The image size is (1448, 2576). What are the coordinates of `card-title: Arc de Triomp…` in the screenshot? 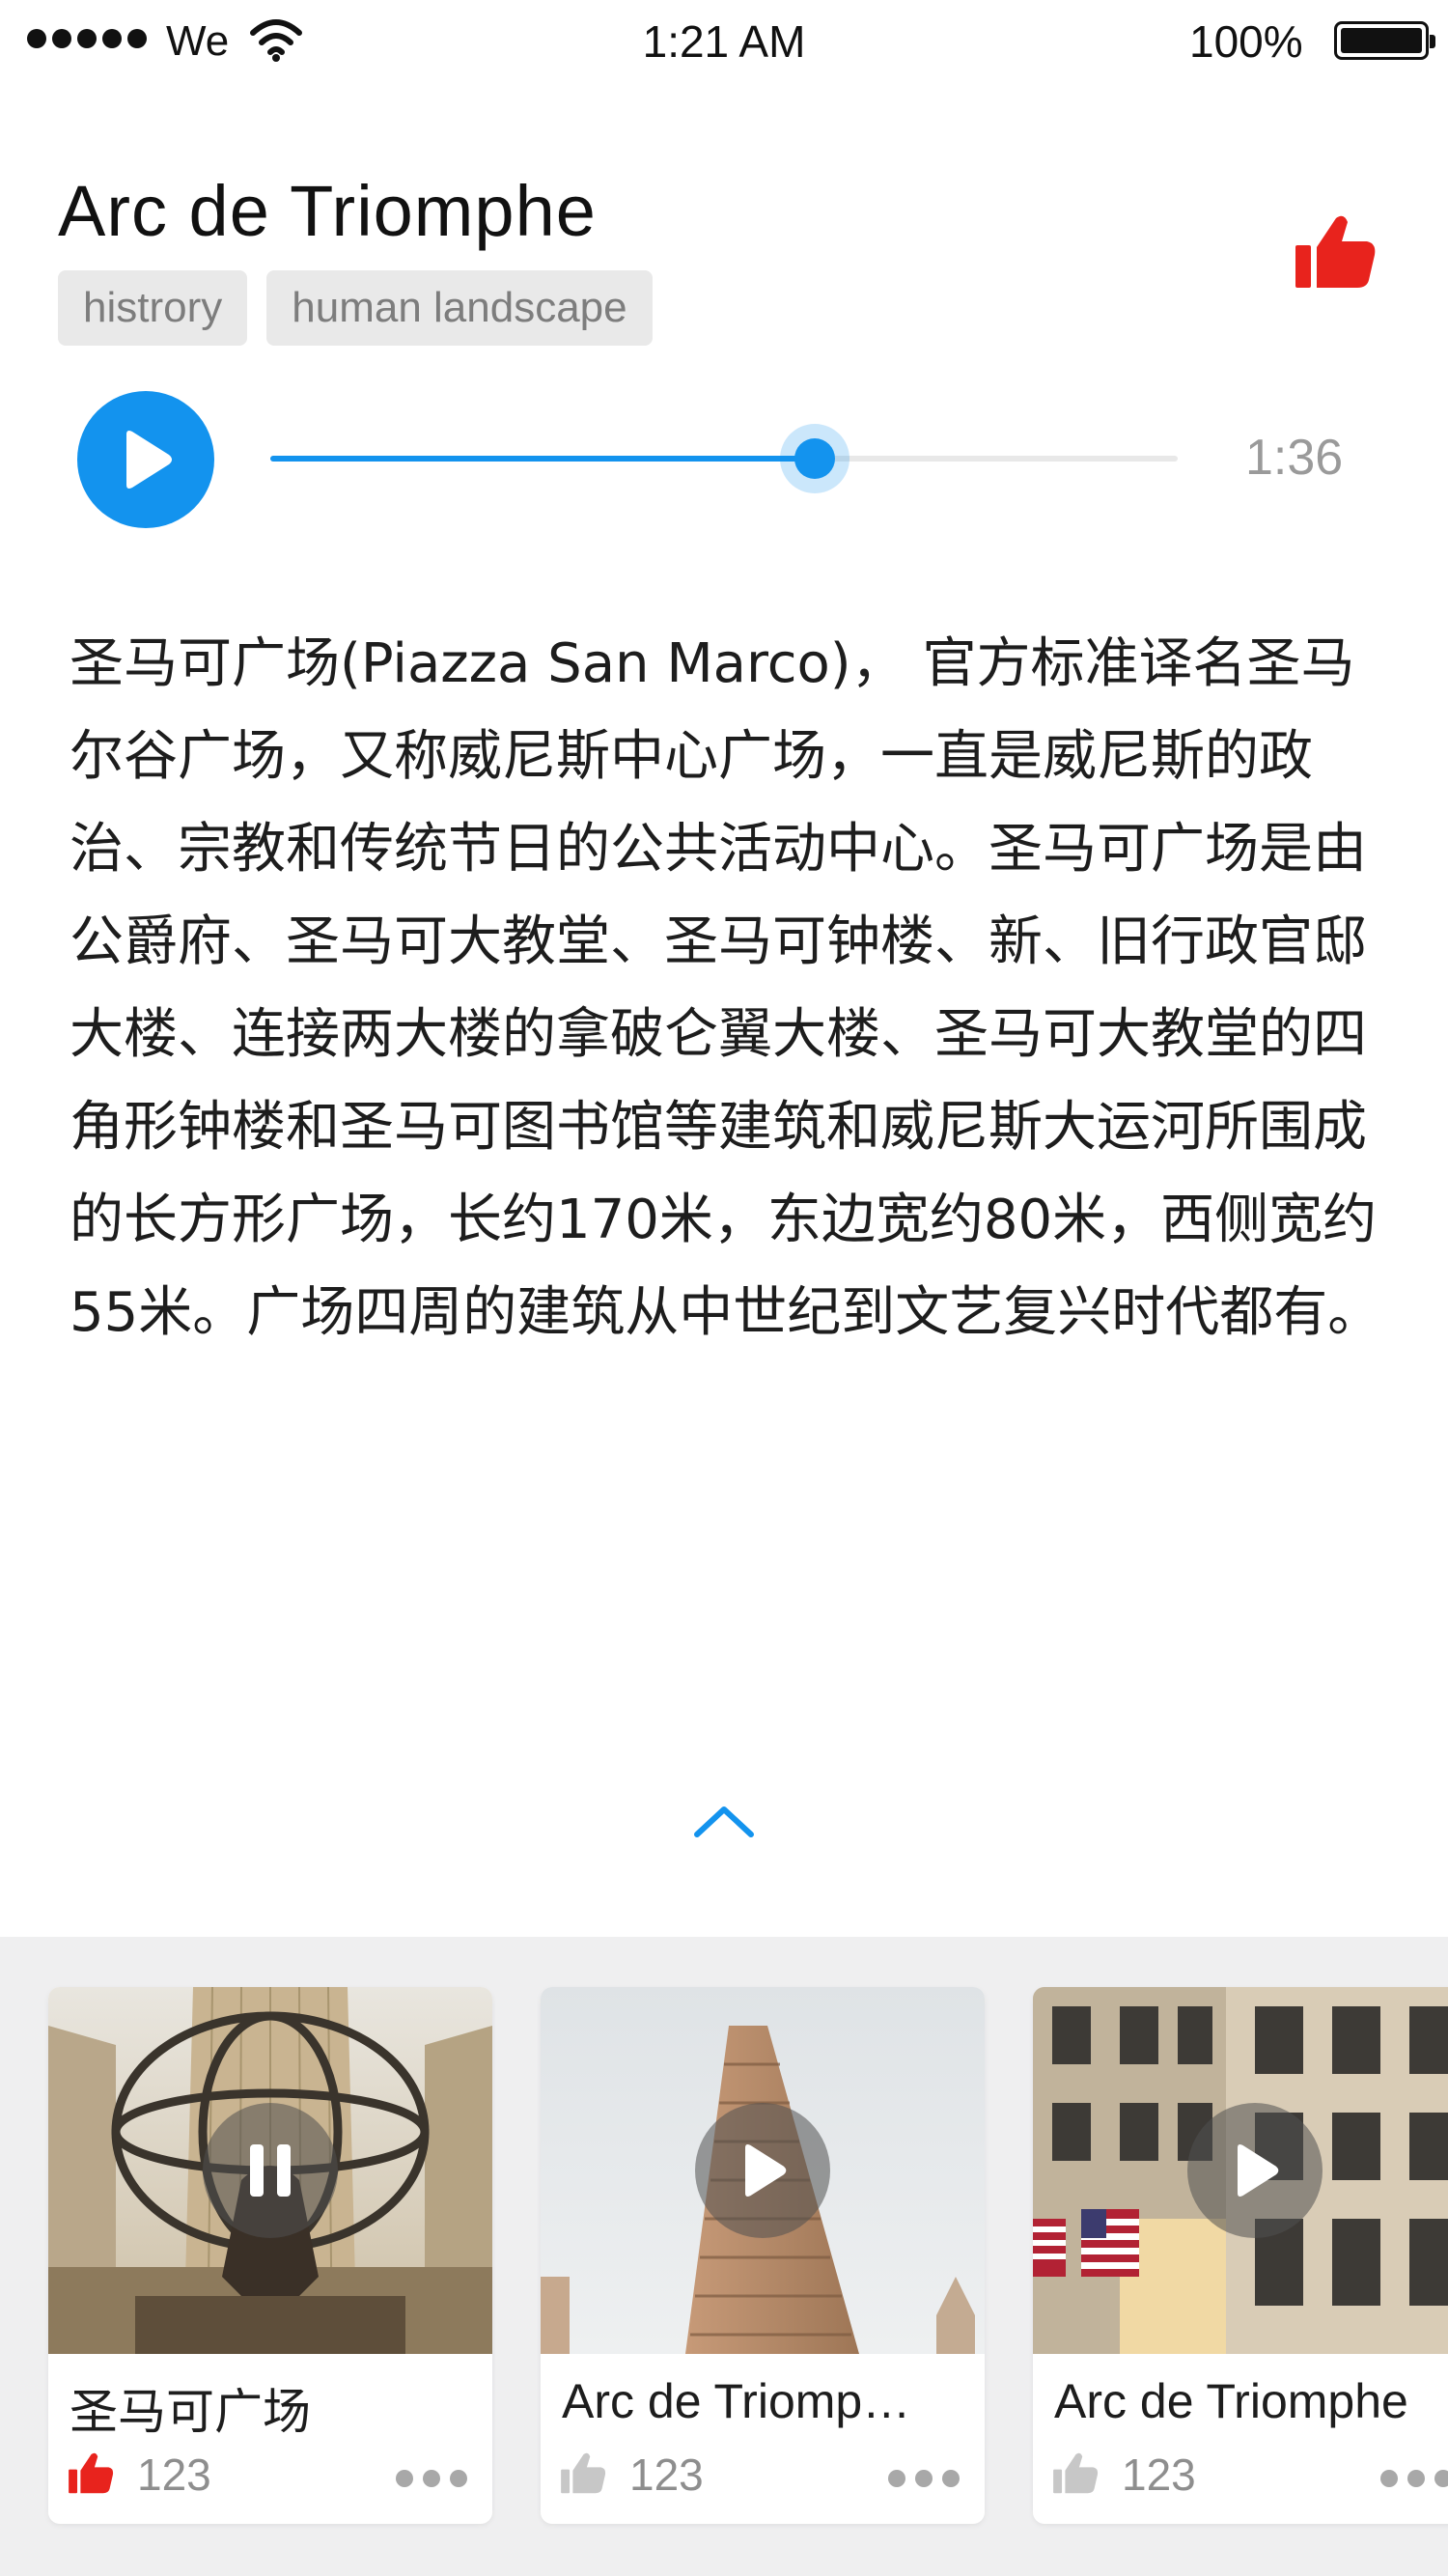 It's located at (737, 2401).